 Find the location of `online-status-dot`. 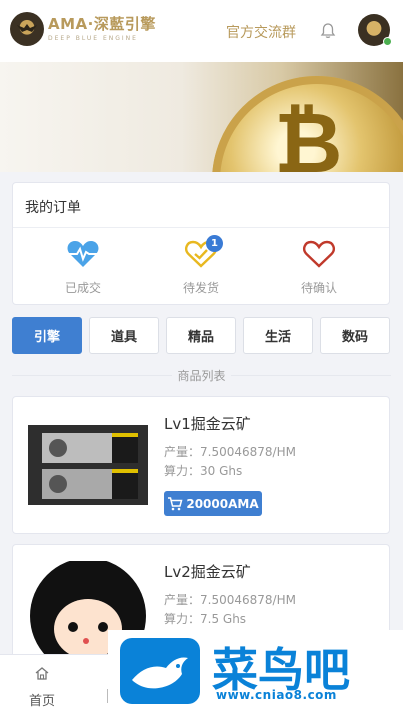

online-status-dot is located at coordinates (387, 41).